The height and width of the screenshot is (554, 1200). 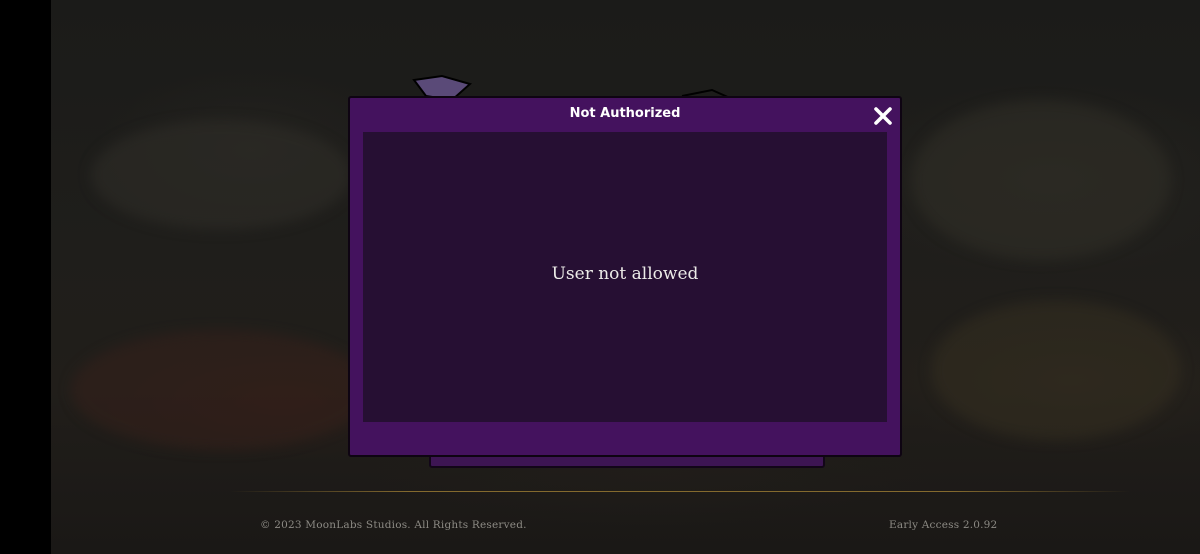 I want to click on close-icon, so click(x=883, y=116).